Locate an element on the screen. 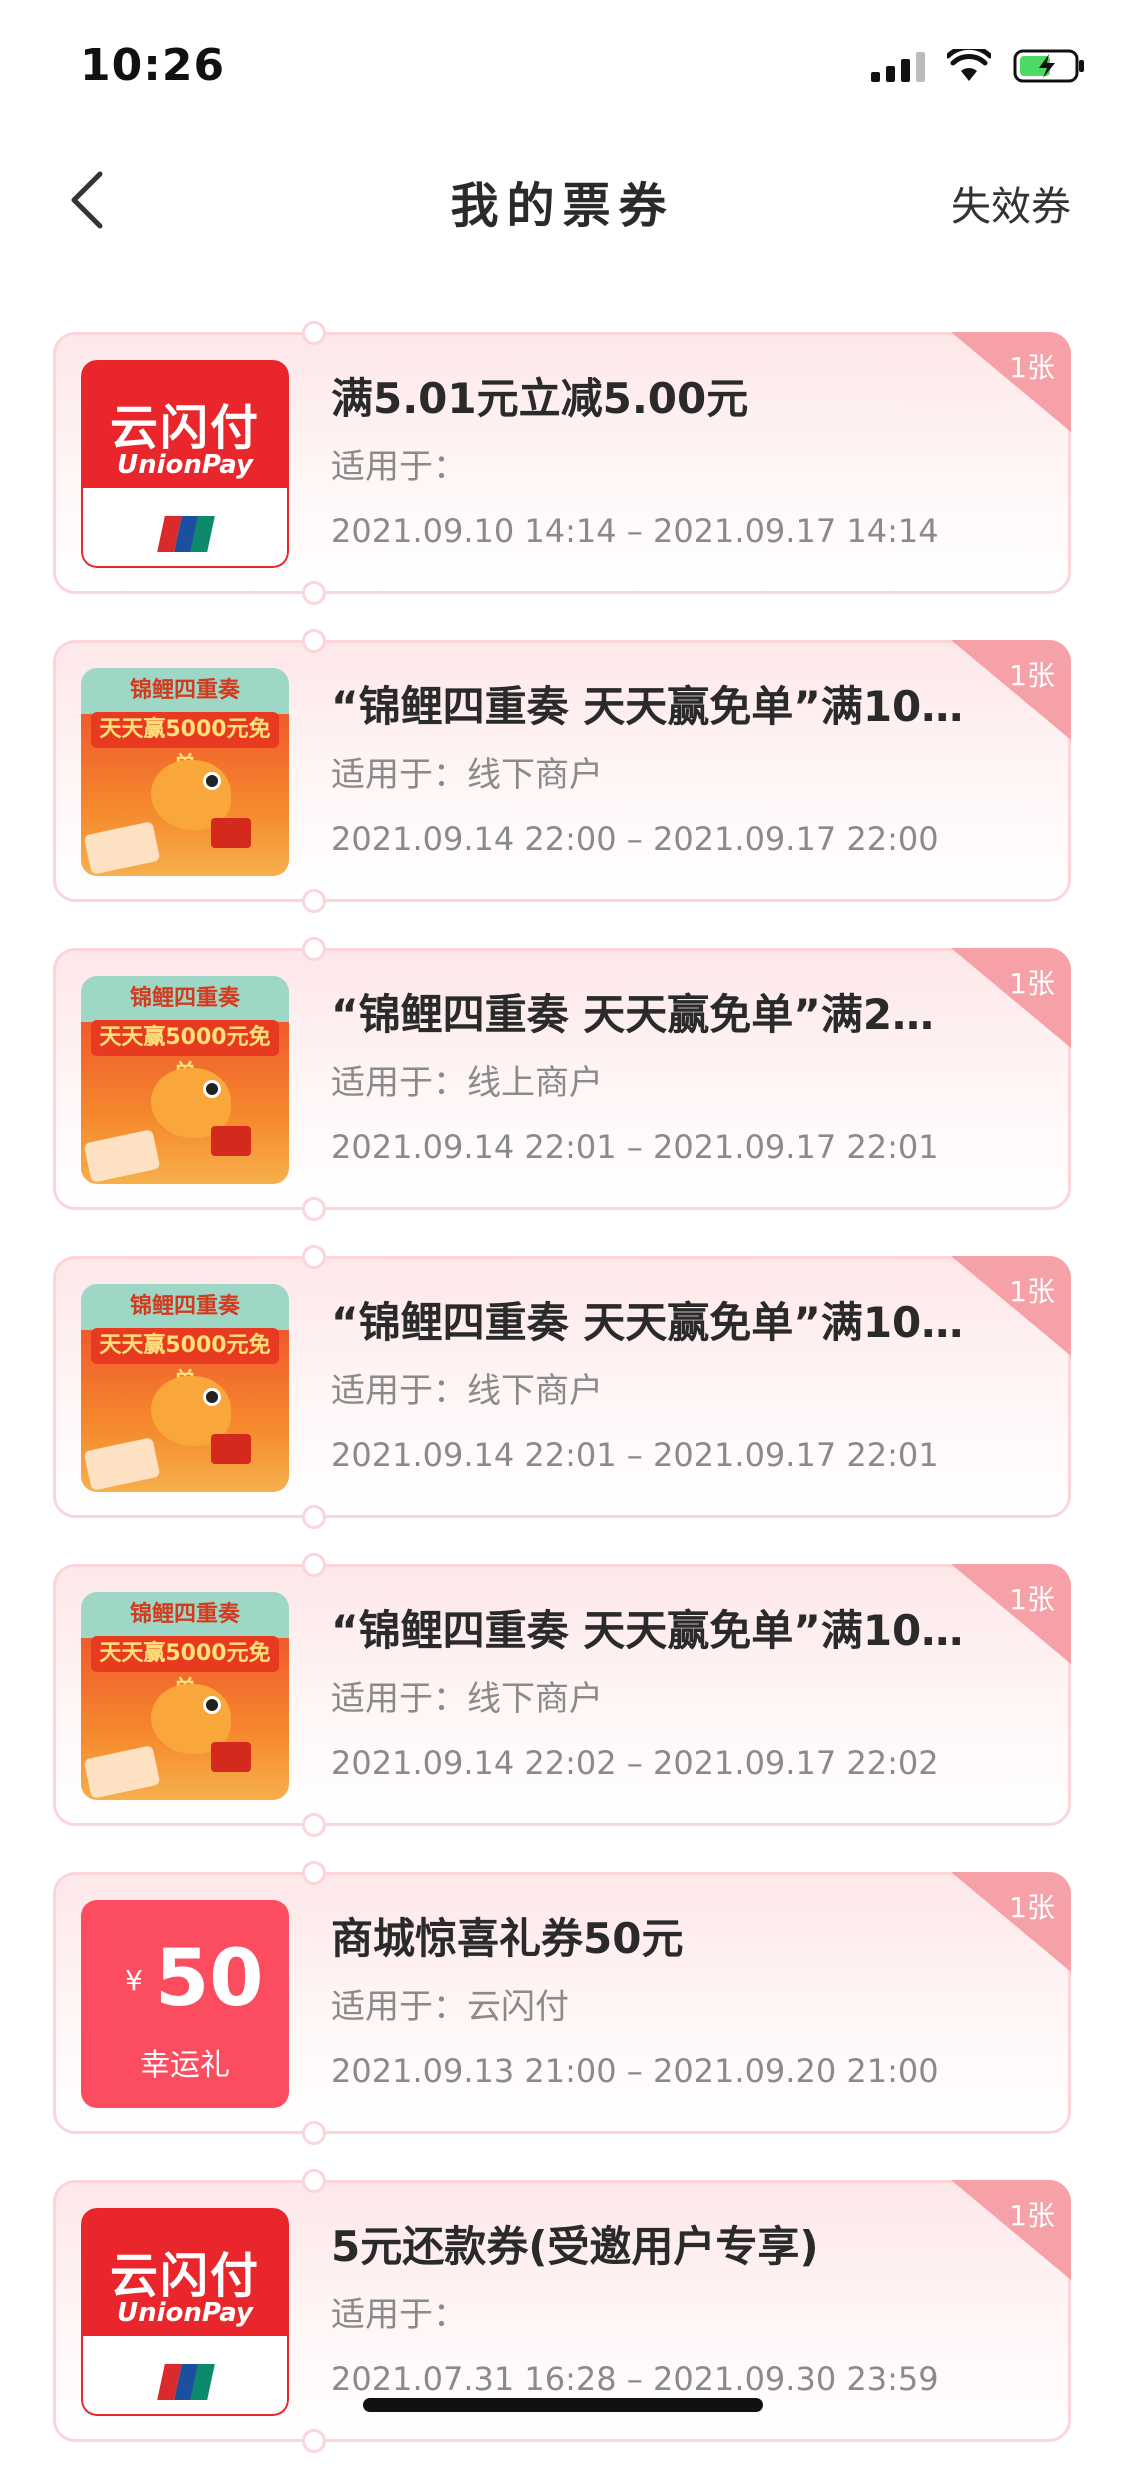  coupon-validity: 2021.09.14 22:00 – 2021.09.17 22:00 is located at coordinates (635, 839).